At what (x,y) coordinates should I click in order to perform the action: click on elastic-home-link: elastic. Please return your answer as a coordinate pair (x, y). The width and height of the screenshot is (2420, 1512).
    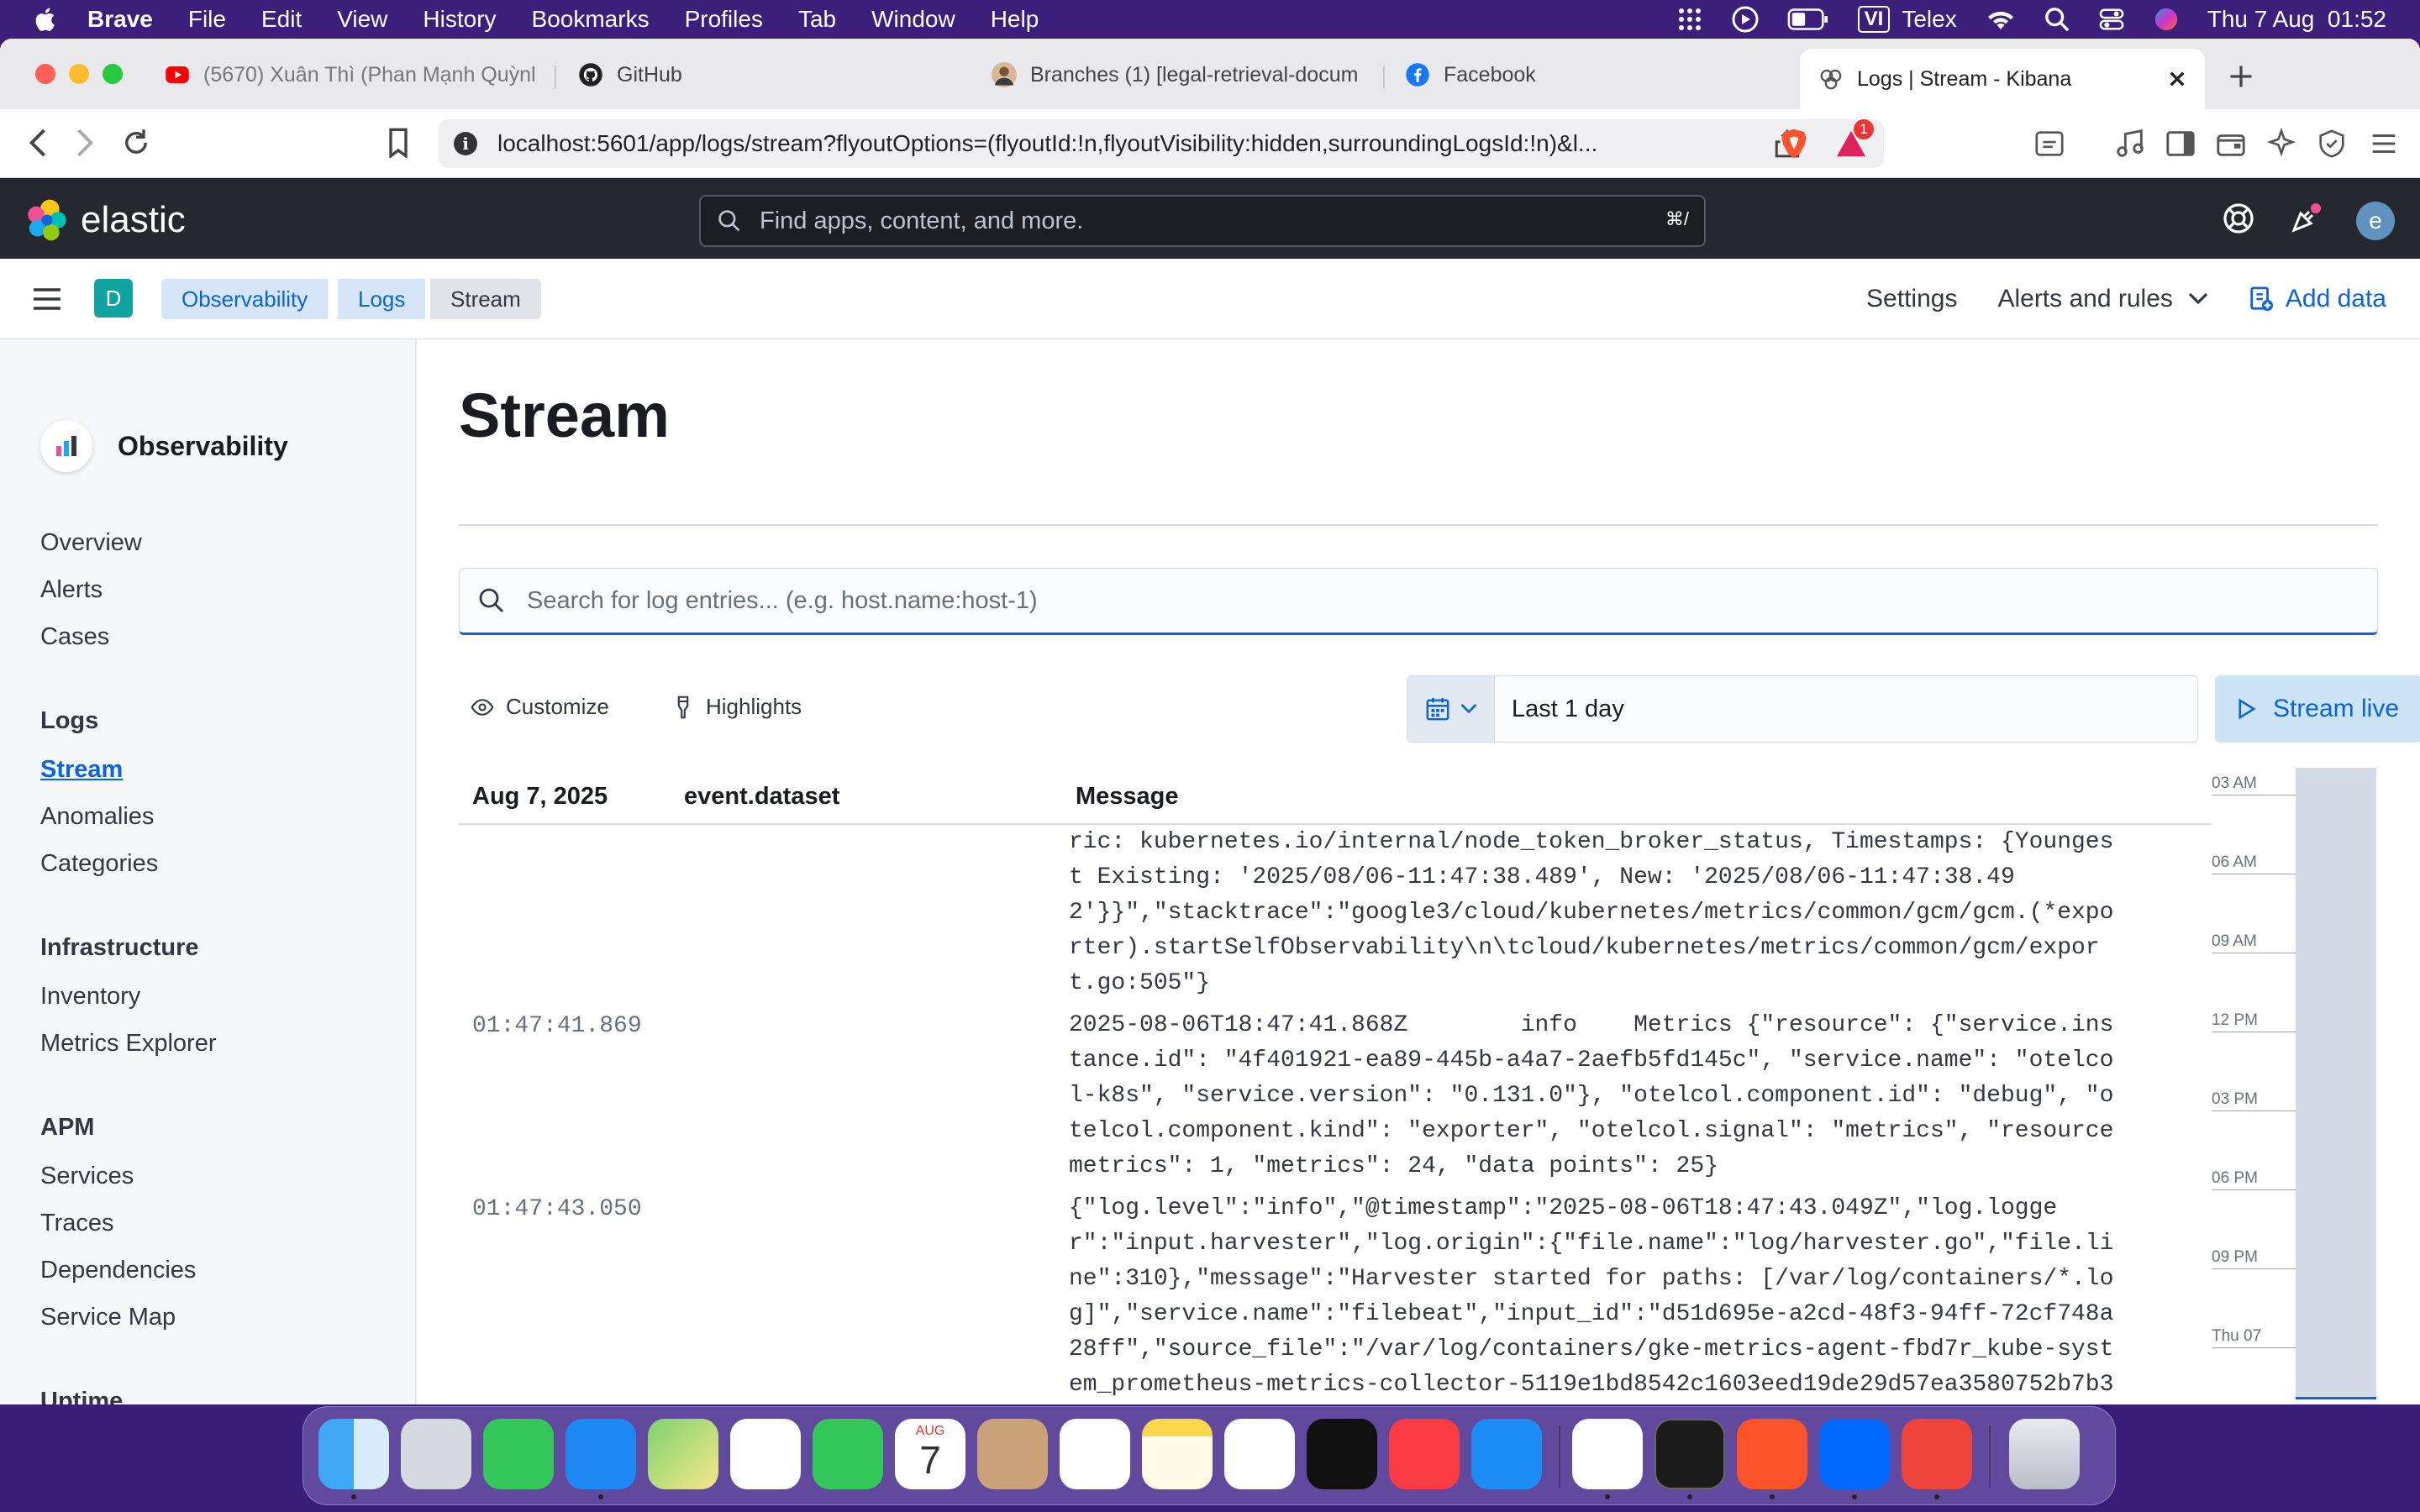
    Looking at the image, I should click on (105, 220).